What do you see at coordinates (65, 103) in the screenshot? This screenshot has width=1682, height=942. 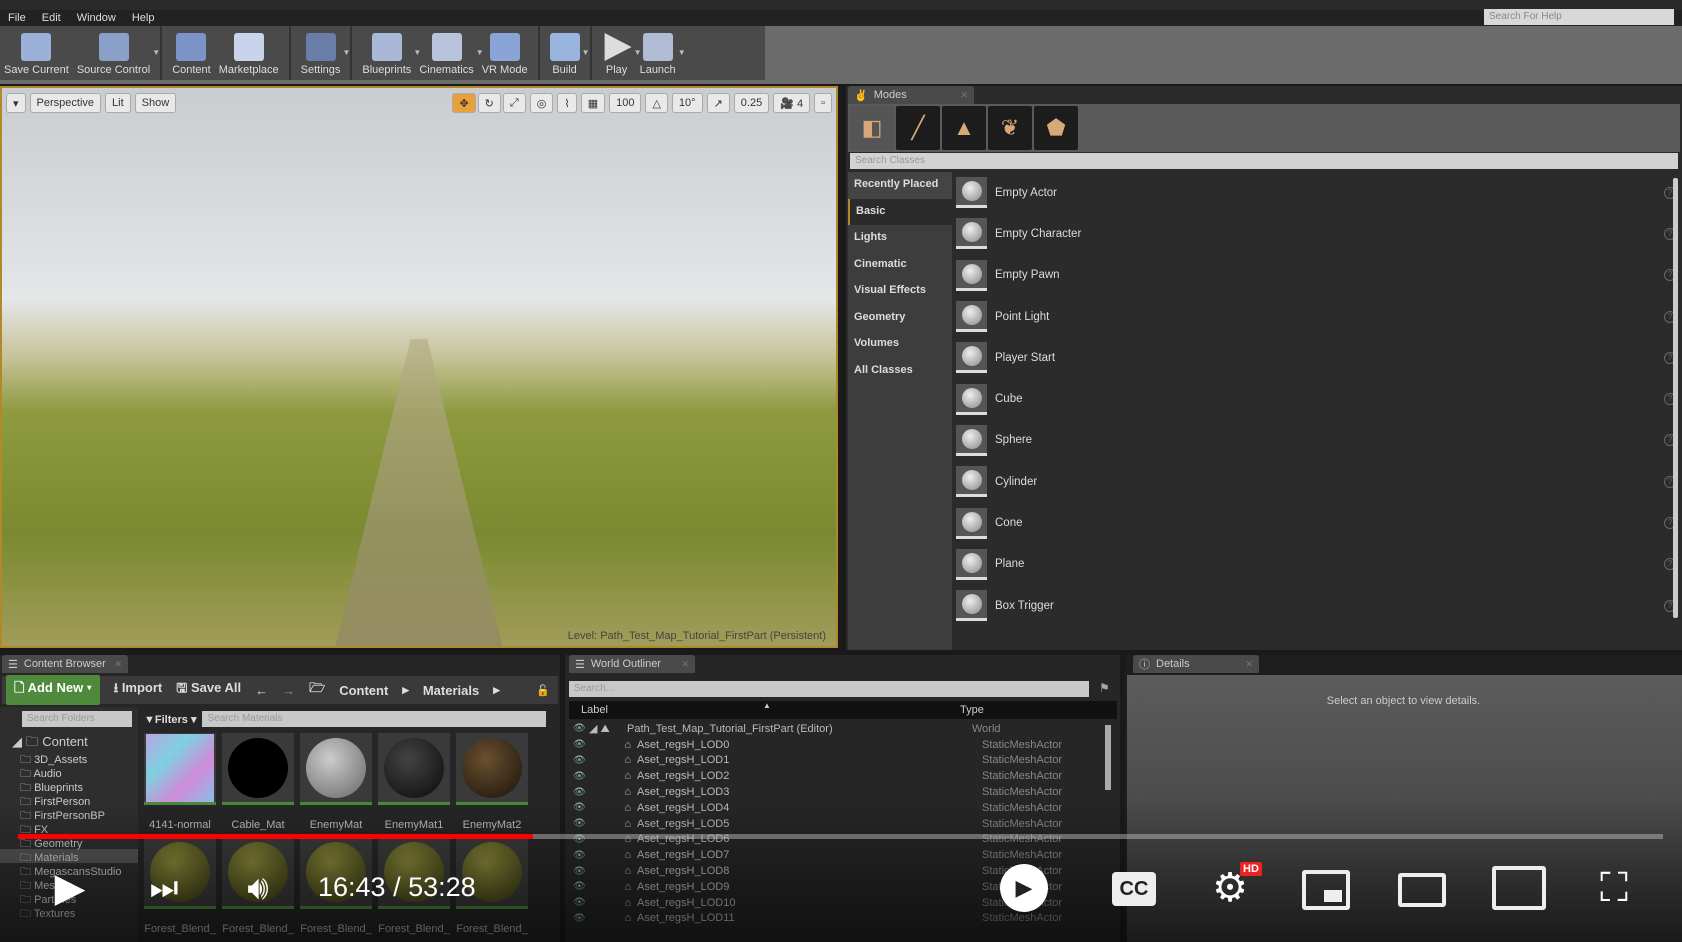 I see `perspective-button: Perspective` at bounding box center [65, 103].